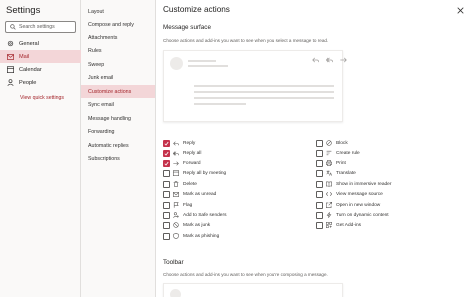  What do you see at coordinates (329, 173) in the screenshot?
I see `translate-icon` at bounding box center [329, 173].